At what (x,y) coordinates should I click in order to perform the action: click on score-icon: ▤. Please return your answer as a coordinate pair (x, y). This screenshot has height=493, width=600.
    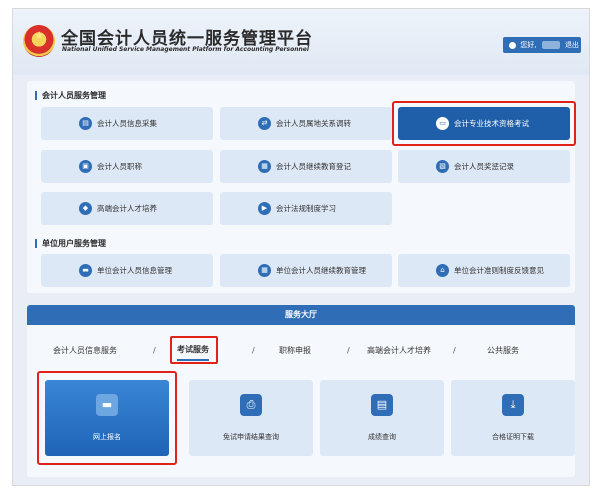
    Looking at the image, I should click on (382, 405).